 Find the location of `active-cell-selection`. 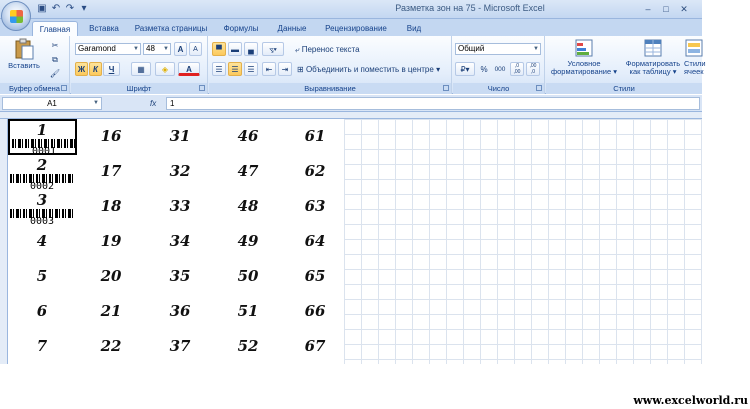

active-cell-selection is located at coordinates (42, 137).